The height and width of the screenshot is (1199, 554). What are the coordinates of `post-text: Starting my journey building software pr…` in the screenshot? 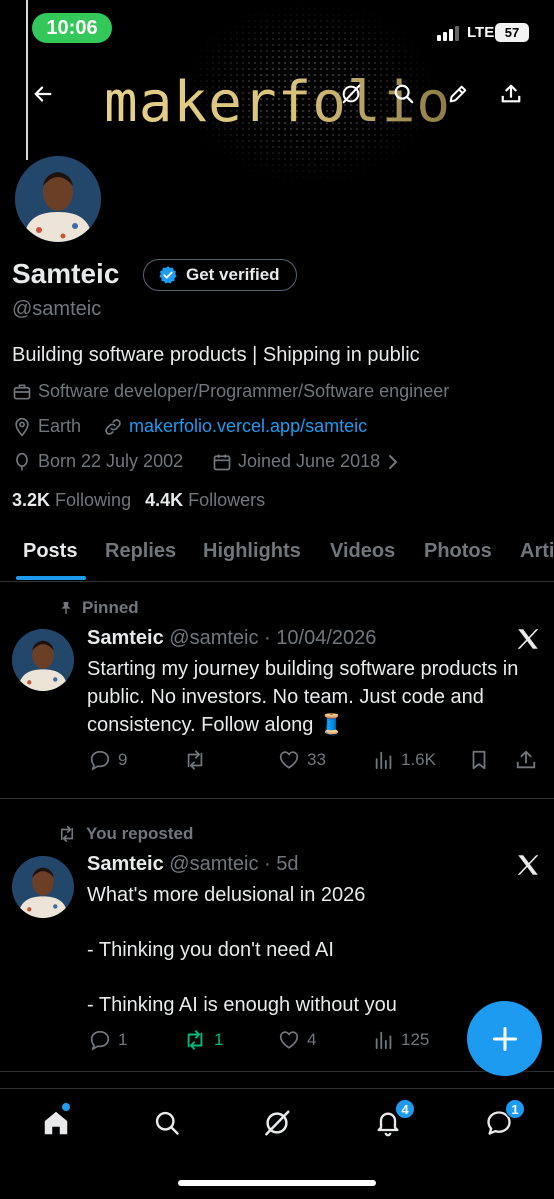 It's located at (303, 697).